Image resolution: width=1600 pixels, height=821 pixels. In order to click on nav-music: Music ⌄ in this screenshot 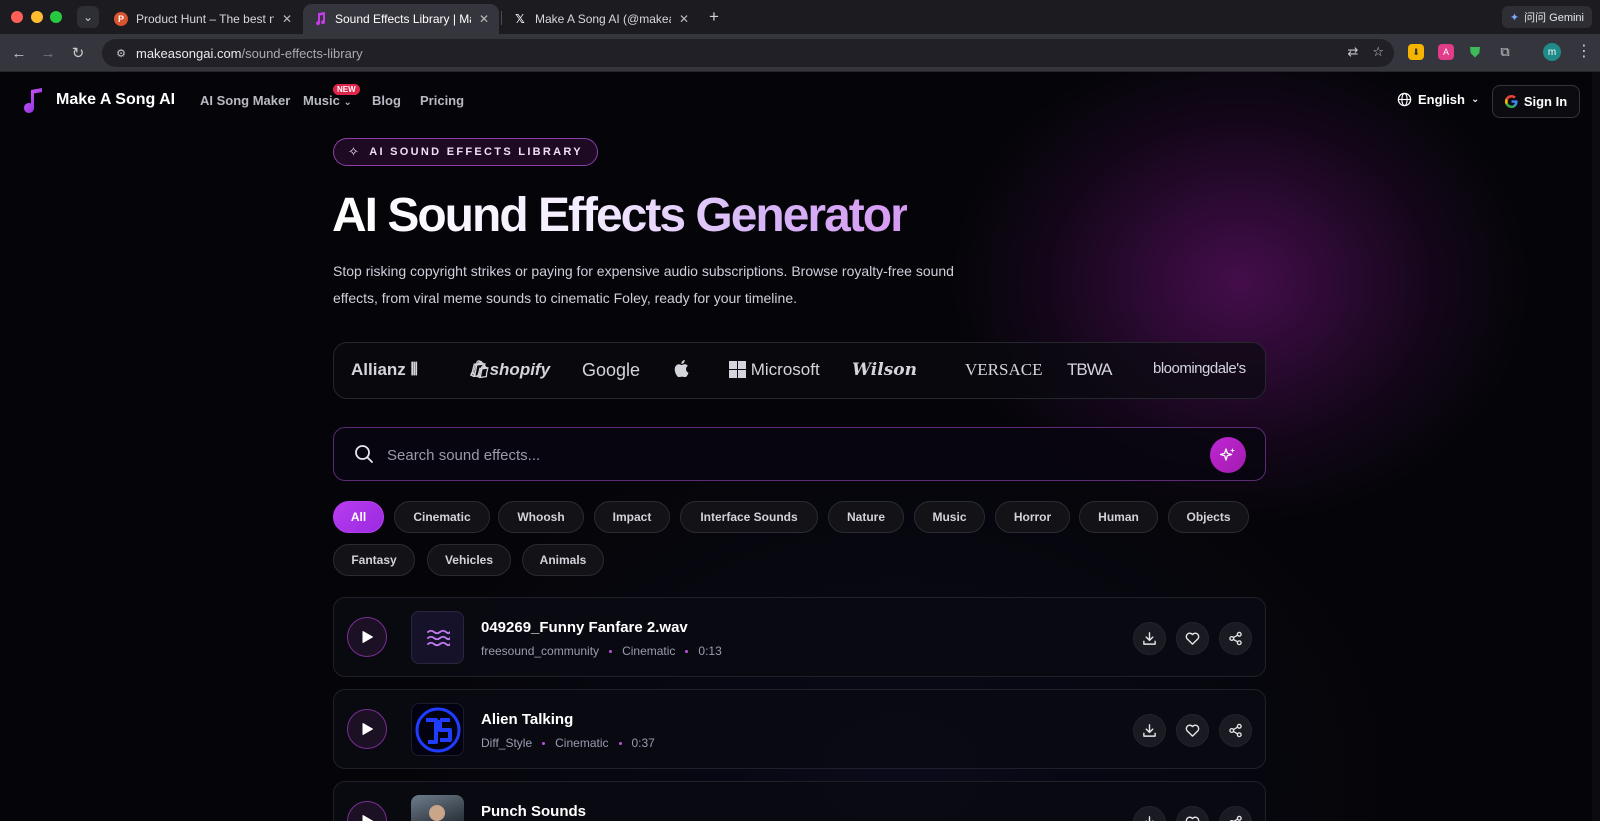, I will do `click(327, 100)`.